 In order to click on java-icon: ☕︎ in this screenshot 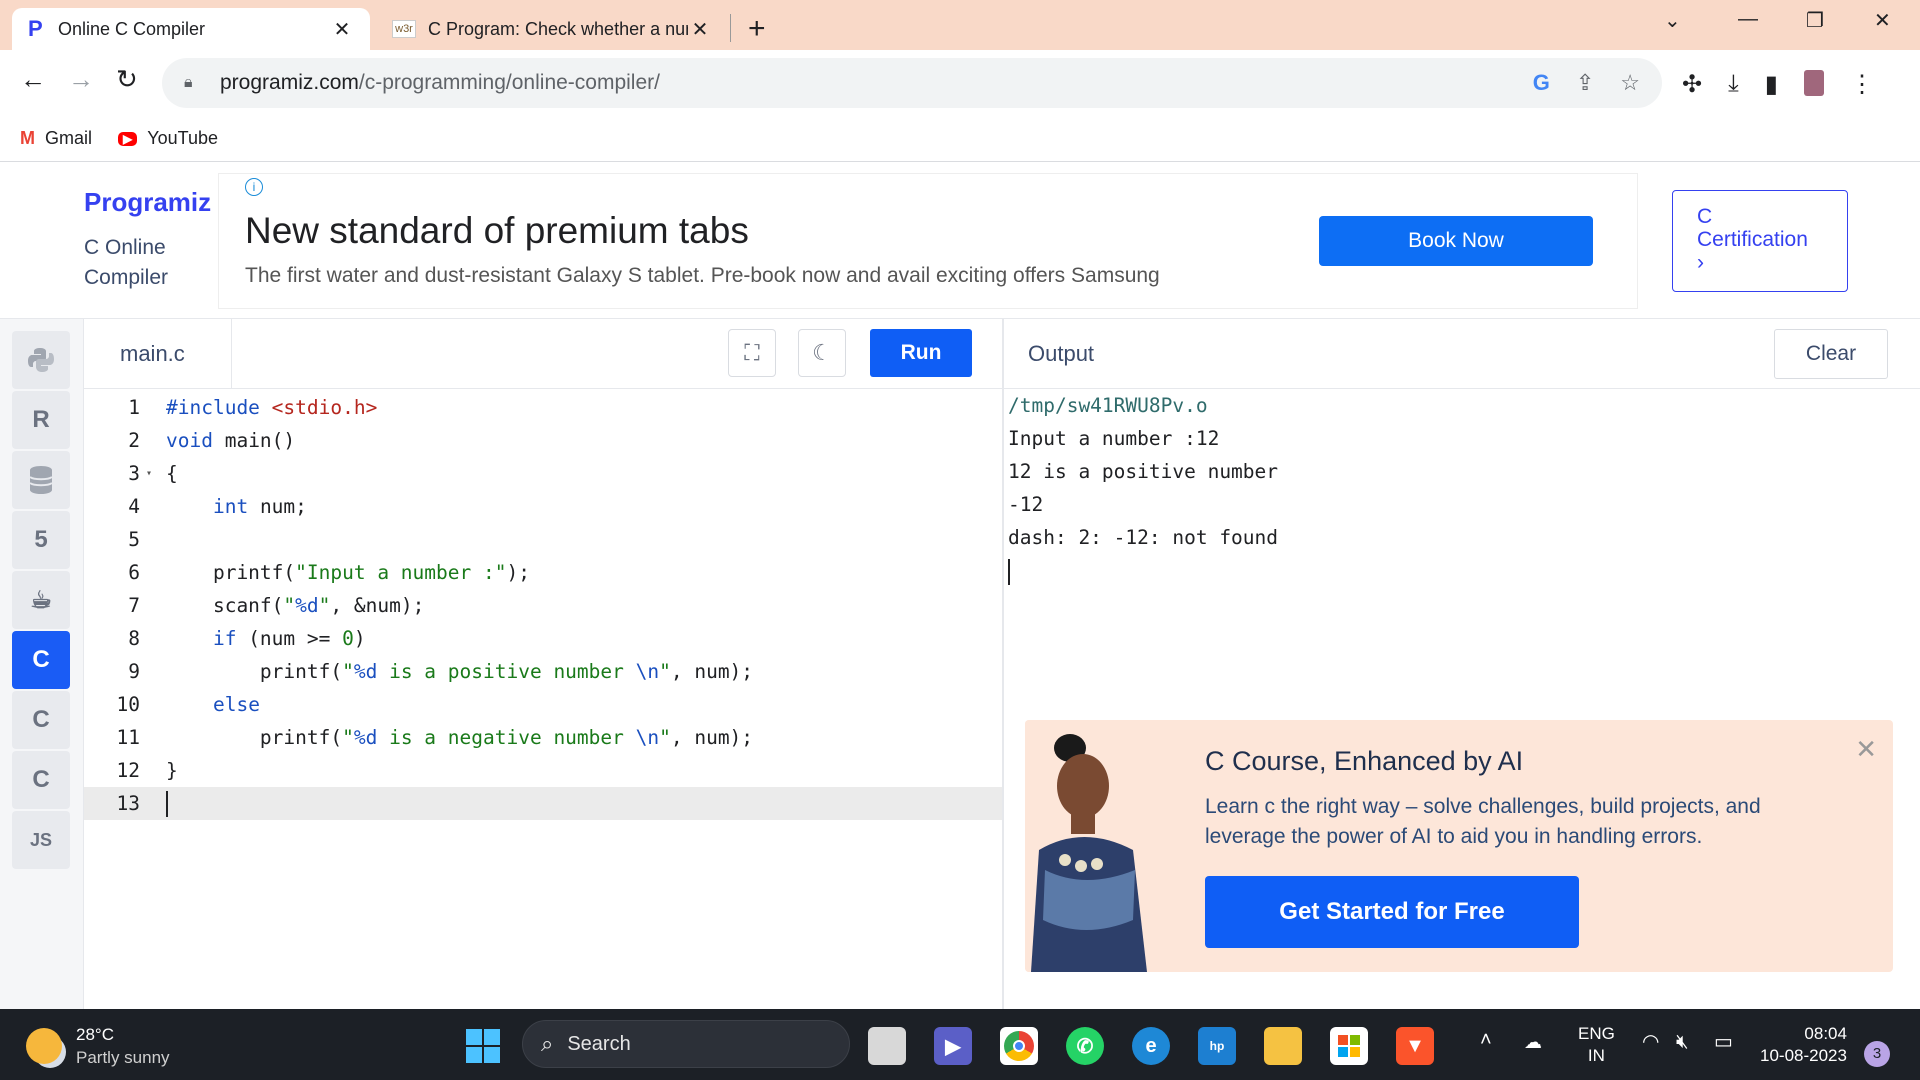, I will do `click(41, 600)`.